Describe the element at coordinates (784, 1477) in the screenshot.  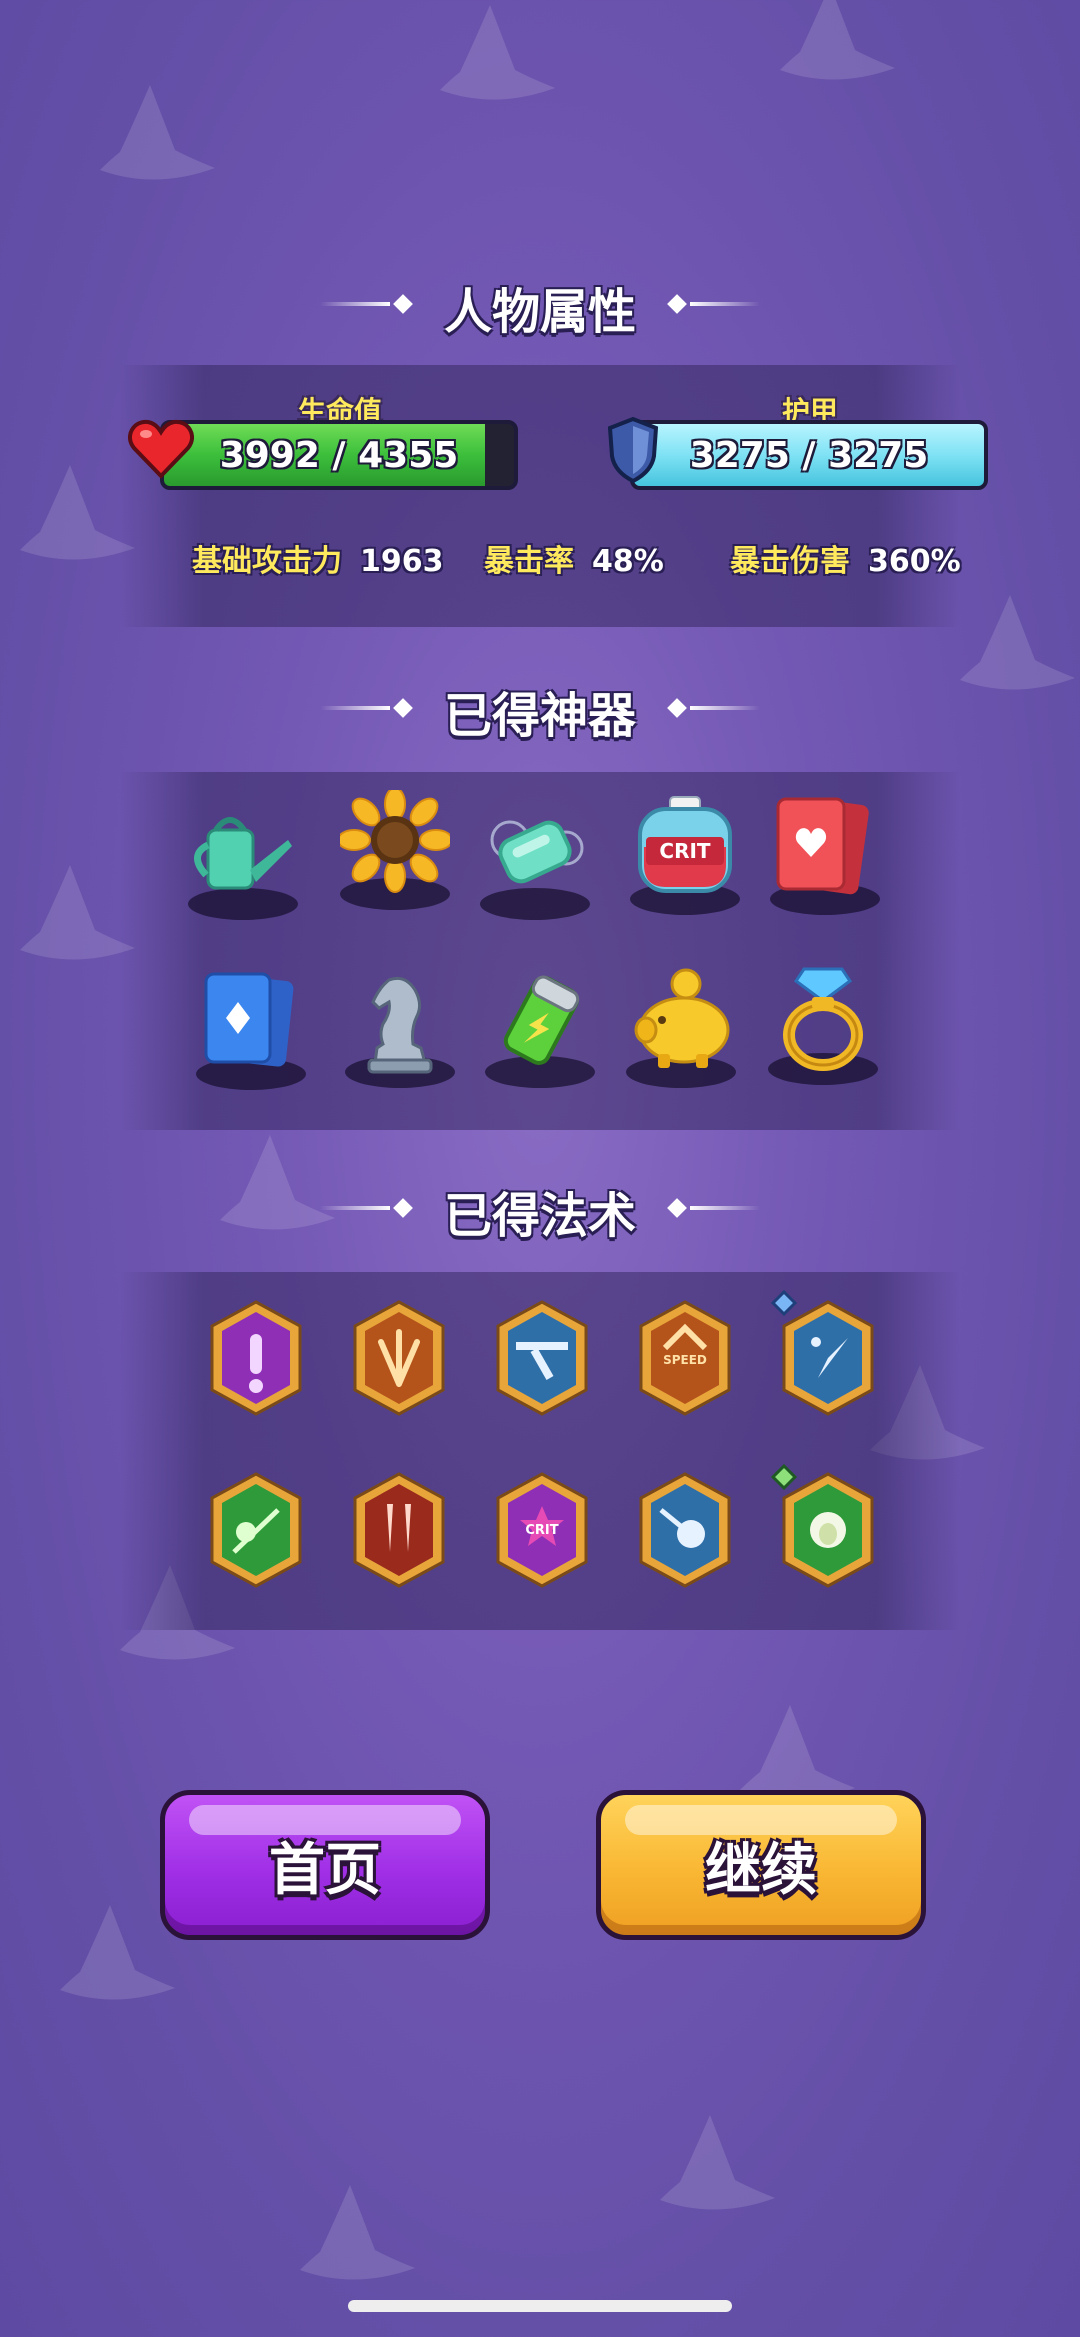
I see `green-gem-marker-icon` at that location.